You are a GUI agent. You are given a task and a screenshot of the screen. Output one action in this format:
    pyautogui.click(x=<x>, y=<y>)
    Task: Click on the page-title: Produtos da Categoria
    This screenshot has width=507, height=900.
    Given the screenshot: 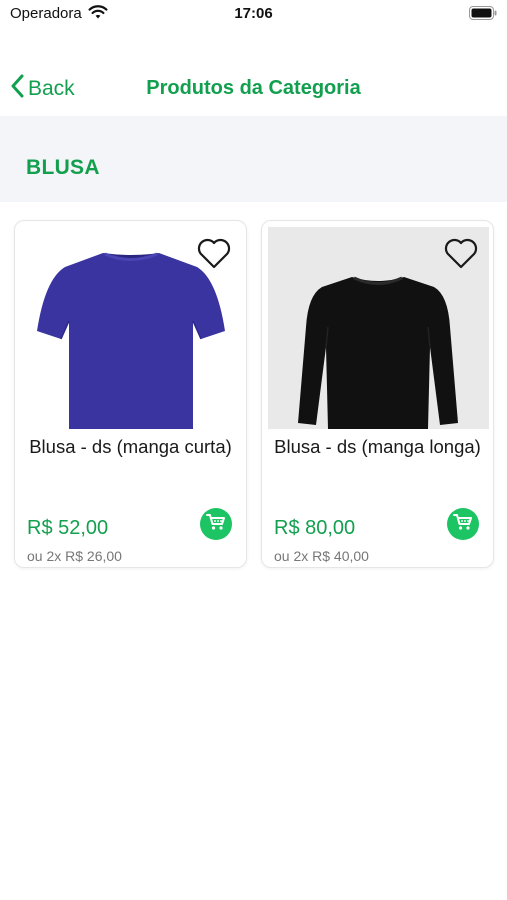 What is the action you would take?
    pyautogui.click(x=253, y=88)
    